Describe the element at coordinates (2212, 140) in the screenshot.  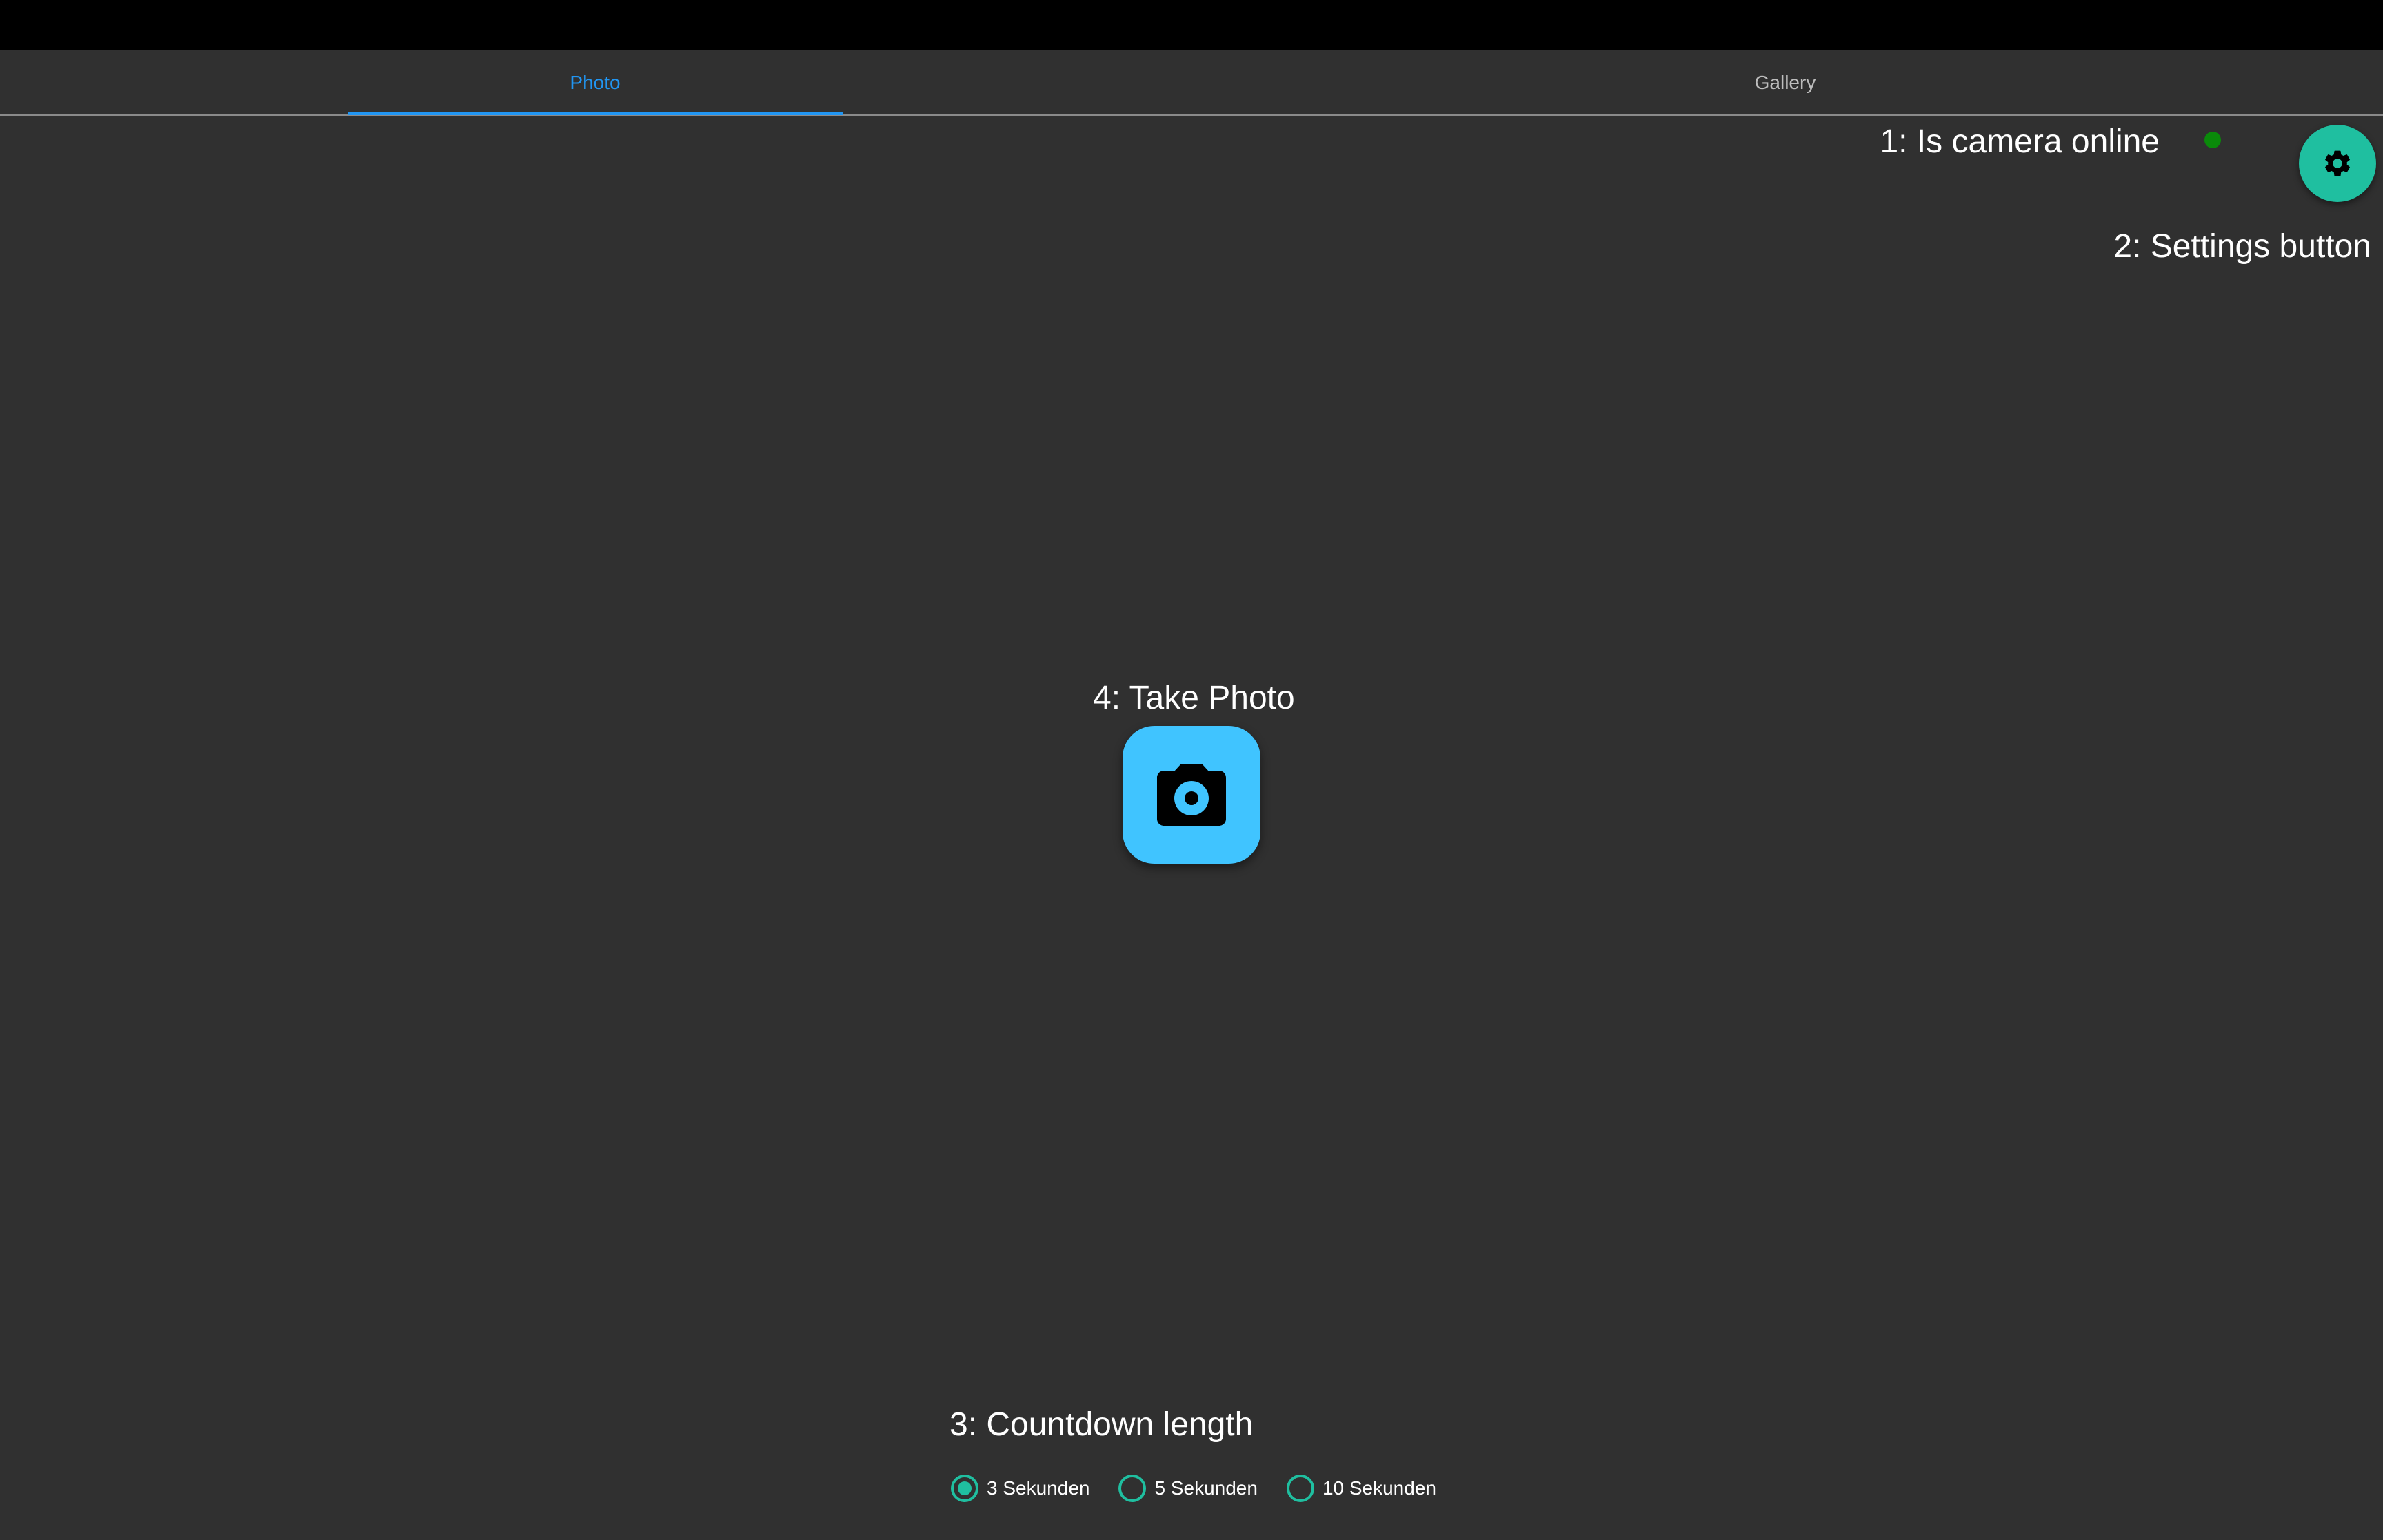
I see `camera-online-indicator` at that location.